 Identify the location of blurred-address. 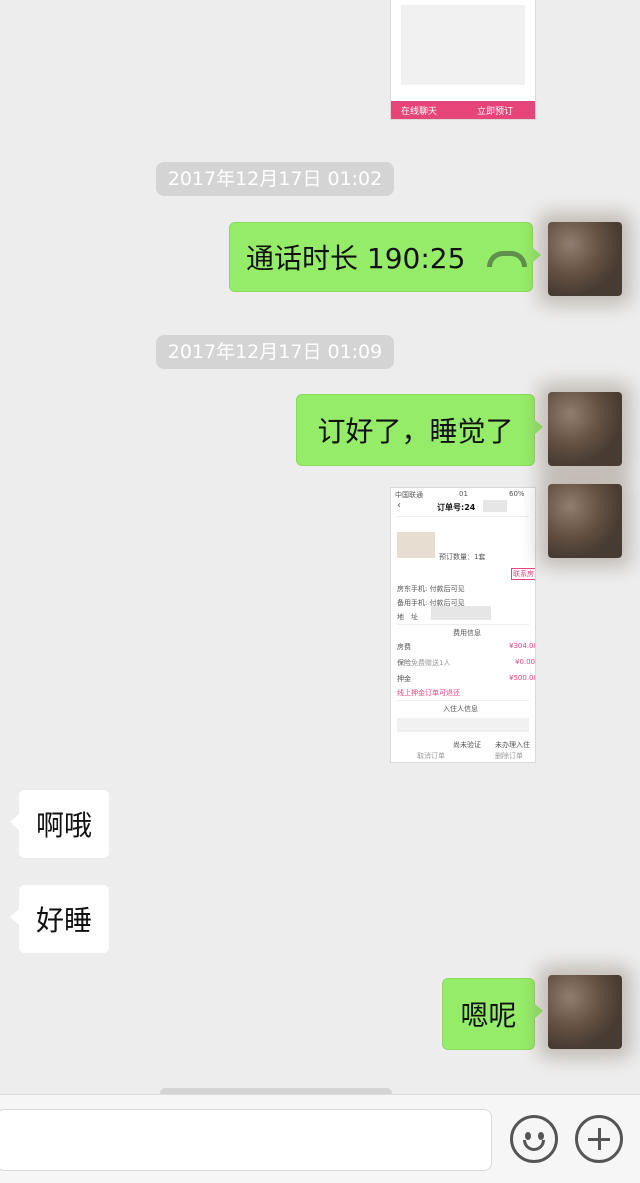
(461, 613).